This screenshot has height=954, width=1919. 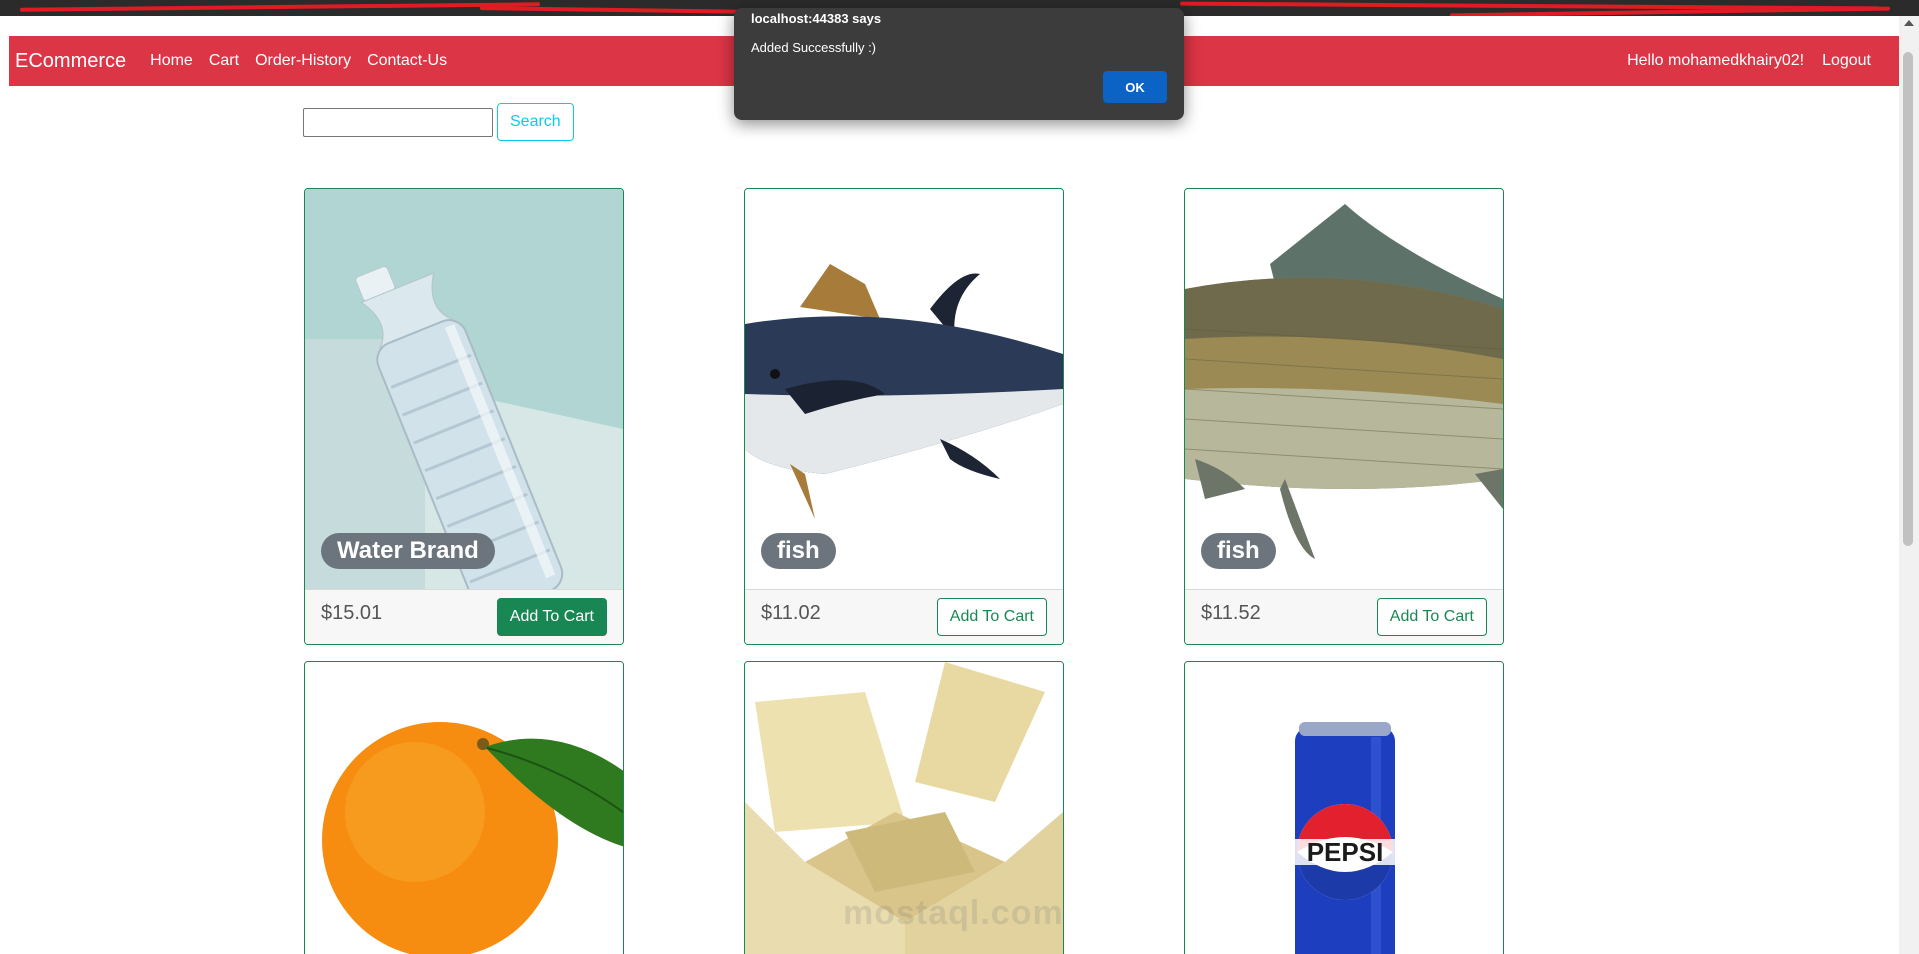 I want to click on ok-button: OK, so click(x=1135, y=87).